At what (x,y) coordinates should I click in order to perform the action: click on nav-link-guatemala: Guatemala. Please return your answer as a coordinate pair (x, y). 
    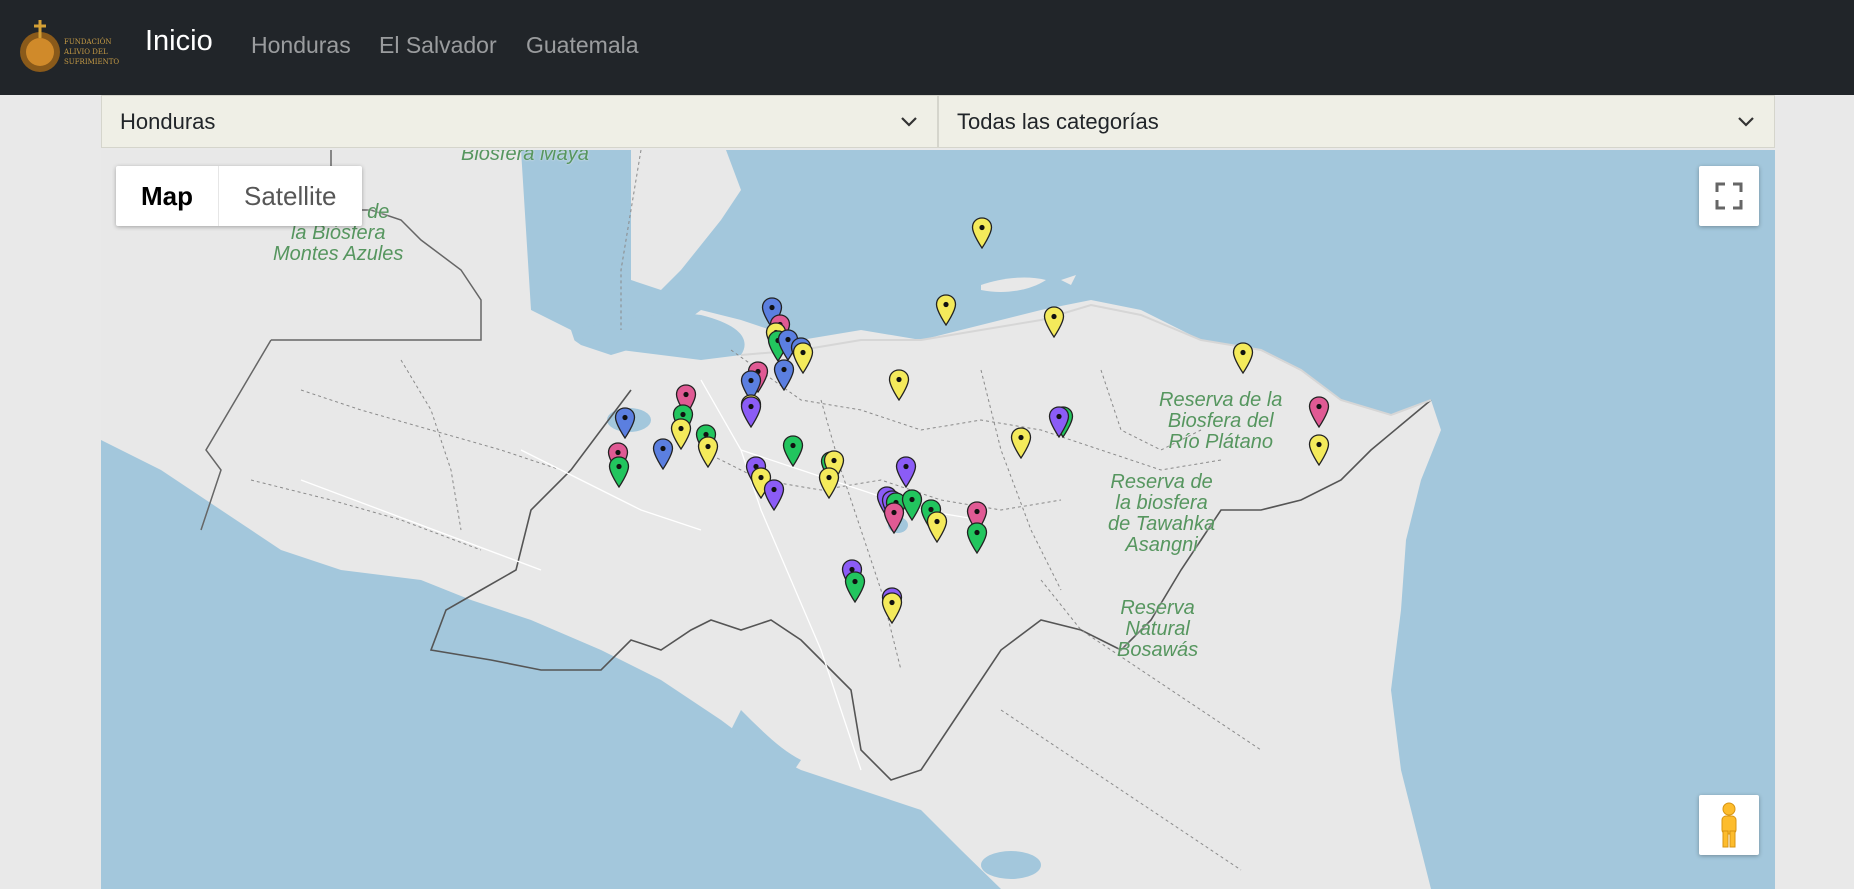
    Looking at the image, I should click on (582, 45).